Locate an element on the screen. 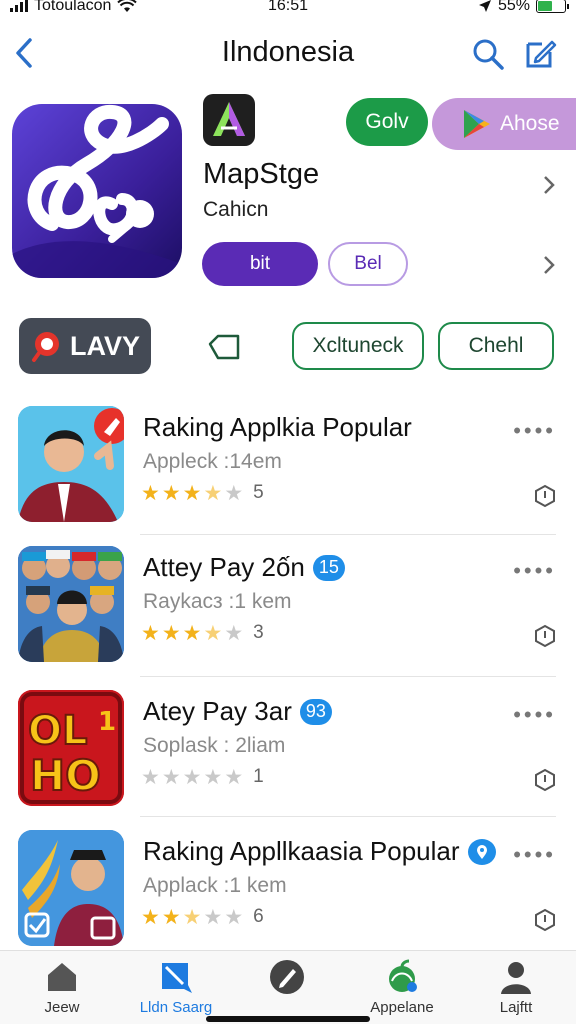 Image resolution: width=576 pixels, height=1024 pixels. app-name: Attey Pay 2ốn 15 is located at coordinates (244, 567).